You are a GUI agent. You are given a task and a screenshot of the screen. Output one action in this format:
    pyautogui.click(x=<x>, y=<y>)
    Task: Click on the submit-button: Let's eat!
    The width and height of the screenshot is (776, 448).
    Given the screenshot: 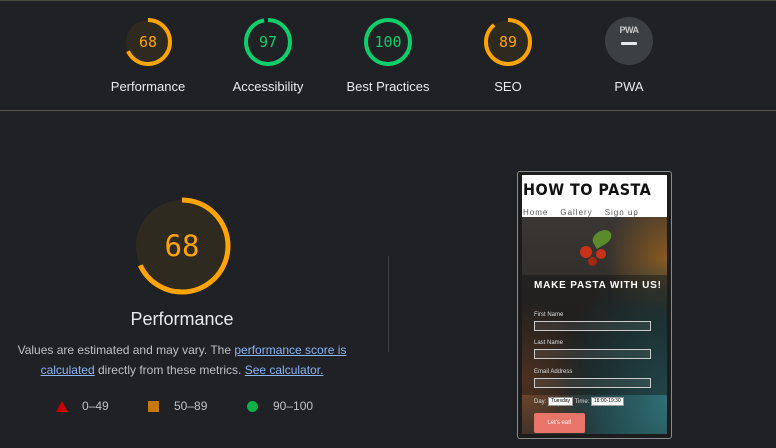 What is the action you would take?
    pyautogui.click(x=559, y=423)
    